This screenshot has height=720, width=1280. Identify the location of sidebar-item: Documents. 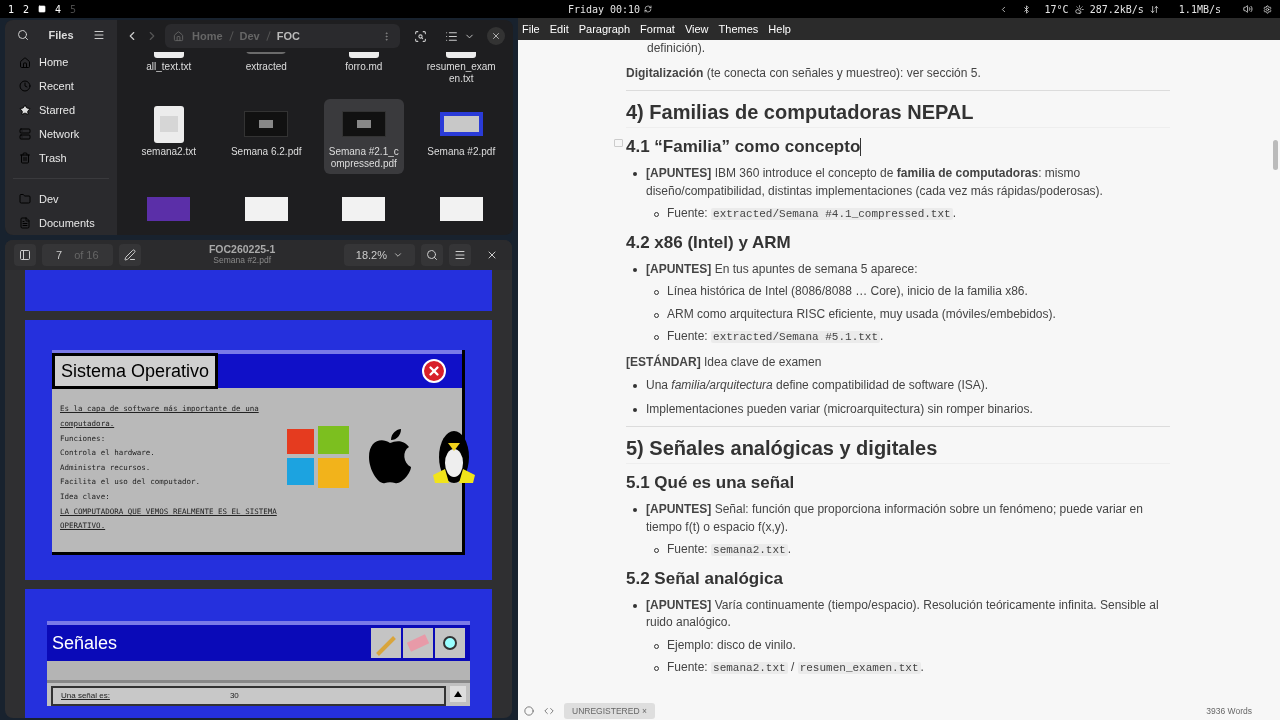
(67, 223).